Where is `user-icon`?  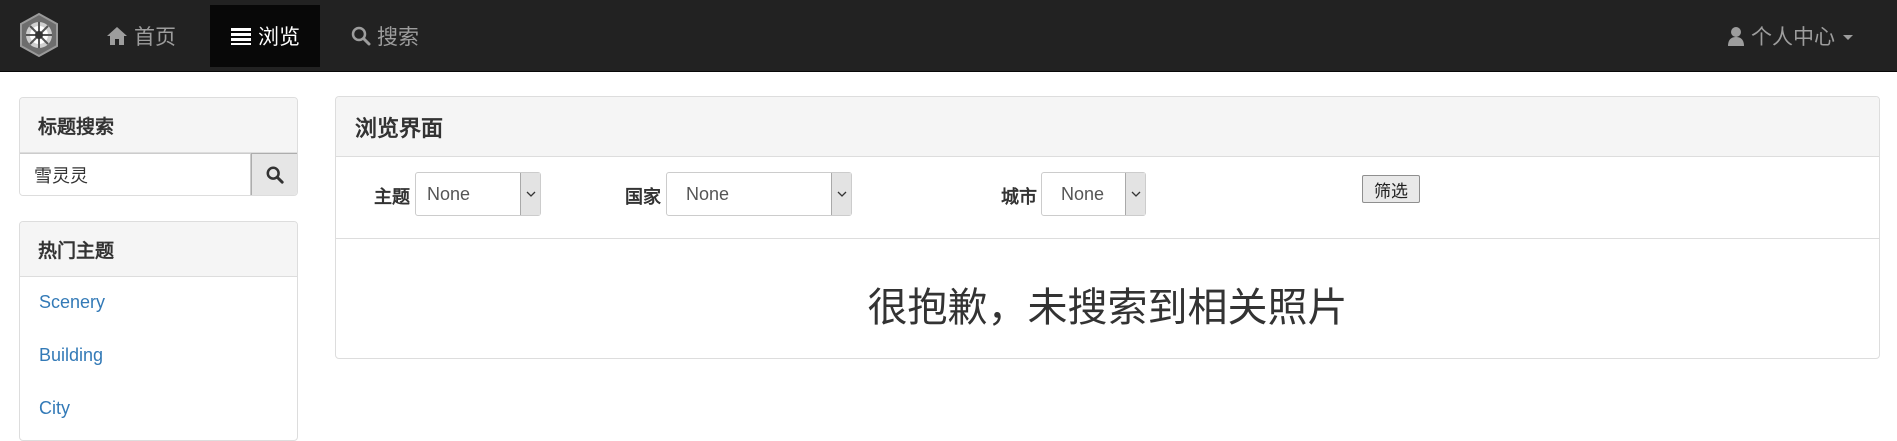
user-icon is located at coordinates (1736, 36).